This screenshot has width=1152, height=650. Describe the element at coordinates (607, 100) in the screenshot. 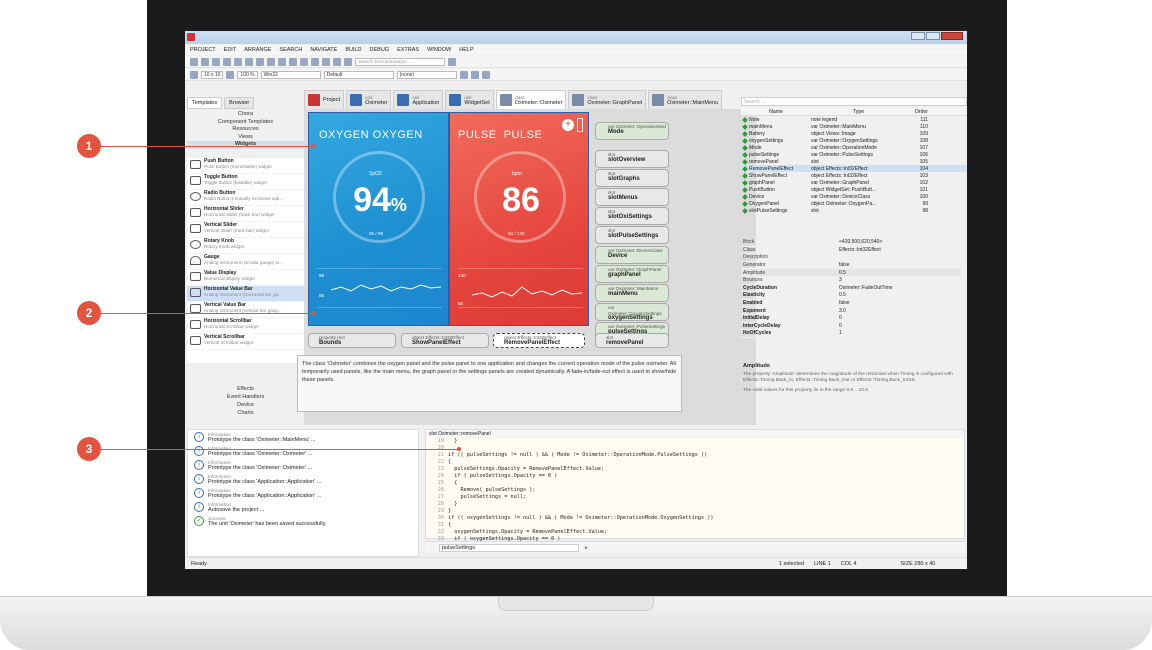

I see `tab-class-graphpanel: class Oximeter::GraphPanel` at that location.